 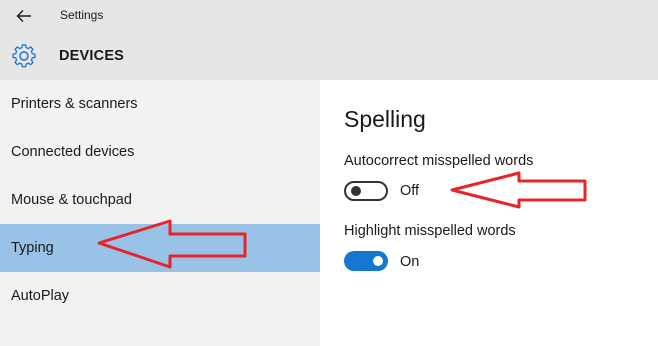 What do you see at coordinates (385, 119) in the screenshot?
I see `section-heading: Spelling` at bounding box center [385, 119].